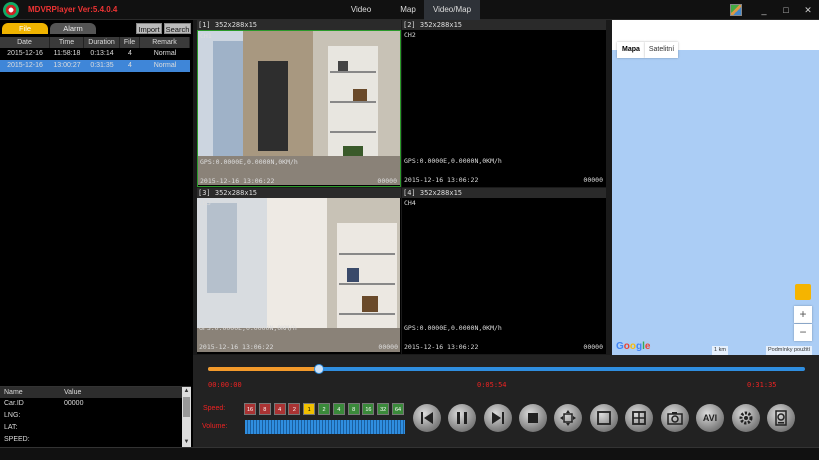 This screenshot has height=460, width=819. I want to click on single-view-button, so click(604, 418).